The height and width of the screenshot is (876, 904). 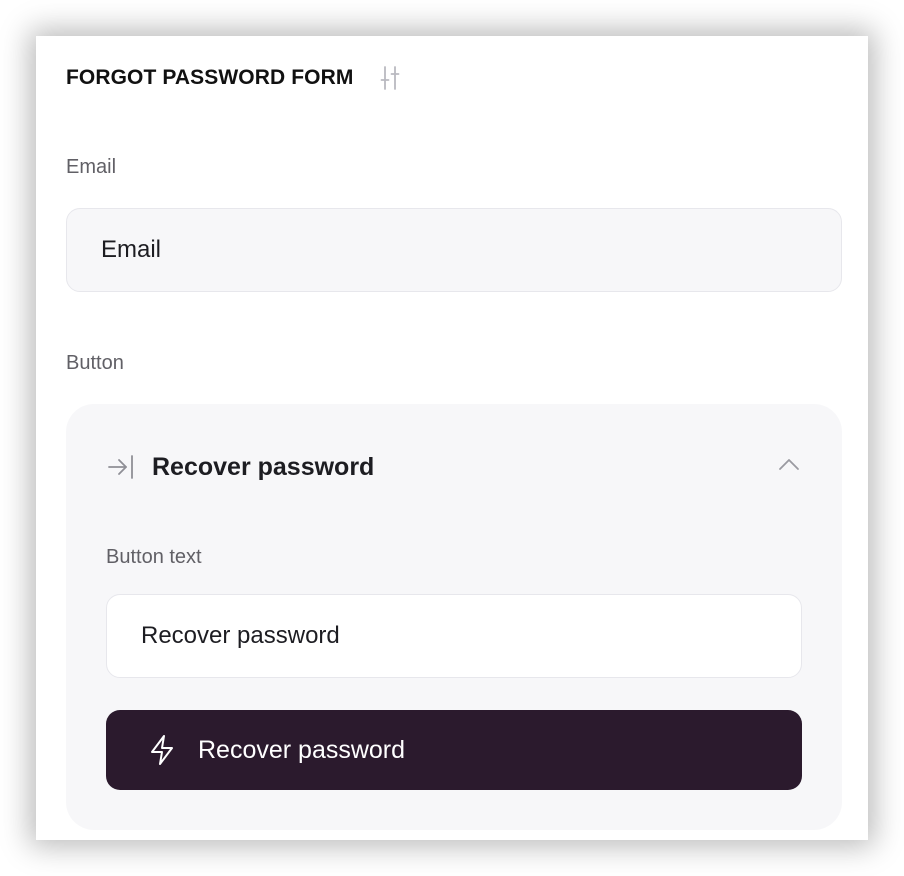 I want to click on button-group-header: Recover password, so click(x=240, y=467).